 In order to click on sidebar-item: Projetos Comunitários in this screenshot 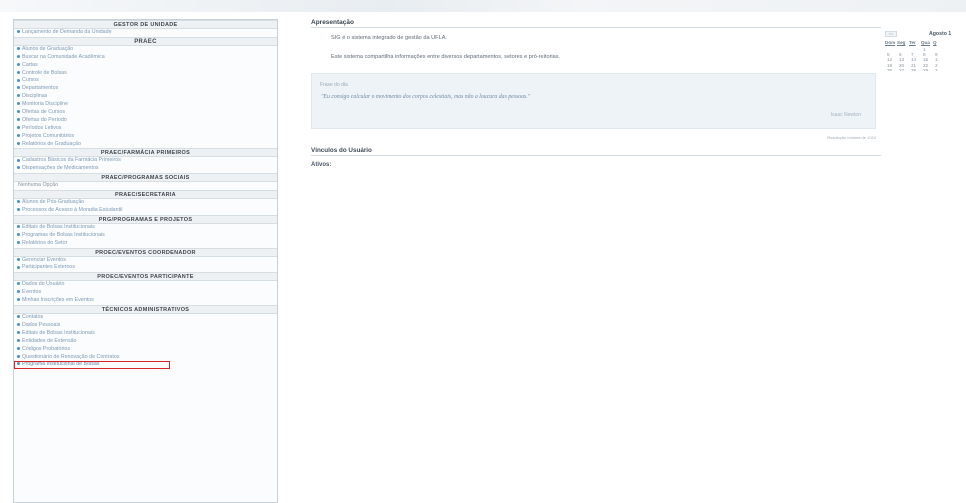, I will do `click(145, 137)`.